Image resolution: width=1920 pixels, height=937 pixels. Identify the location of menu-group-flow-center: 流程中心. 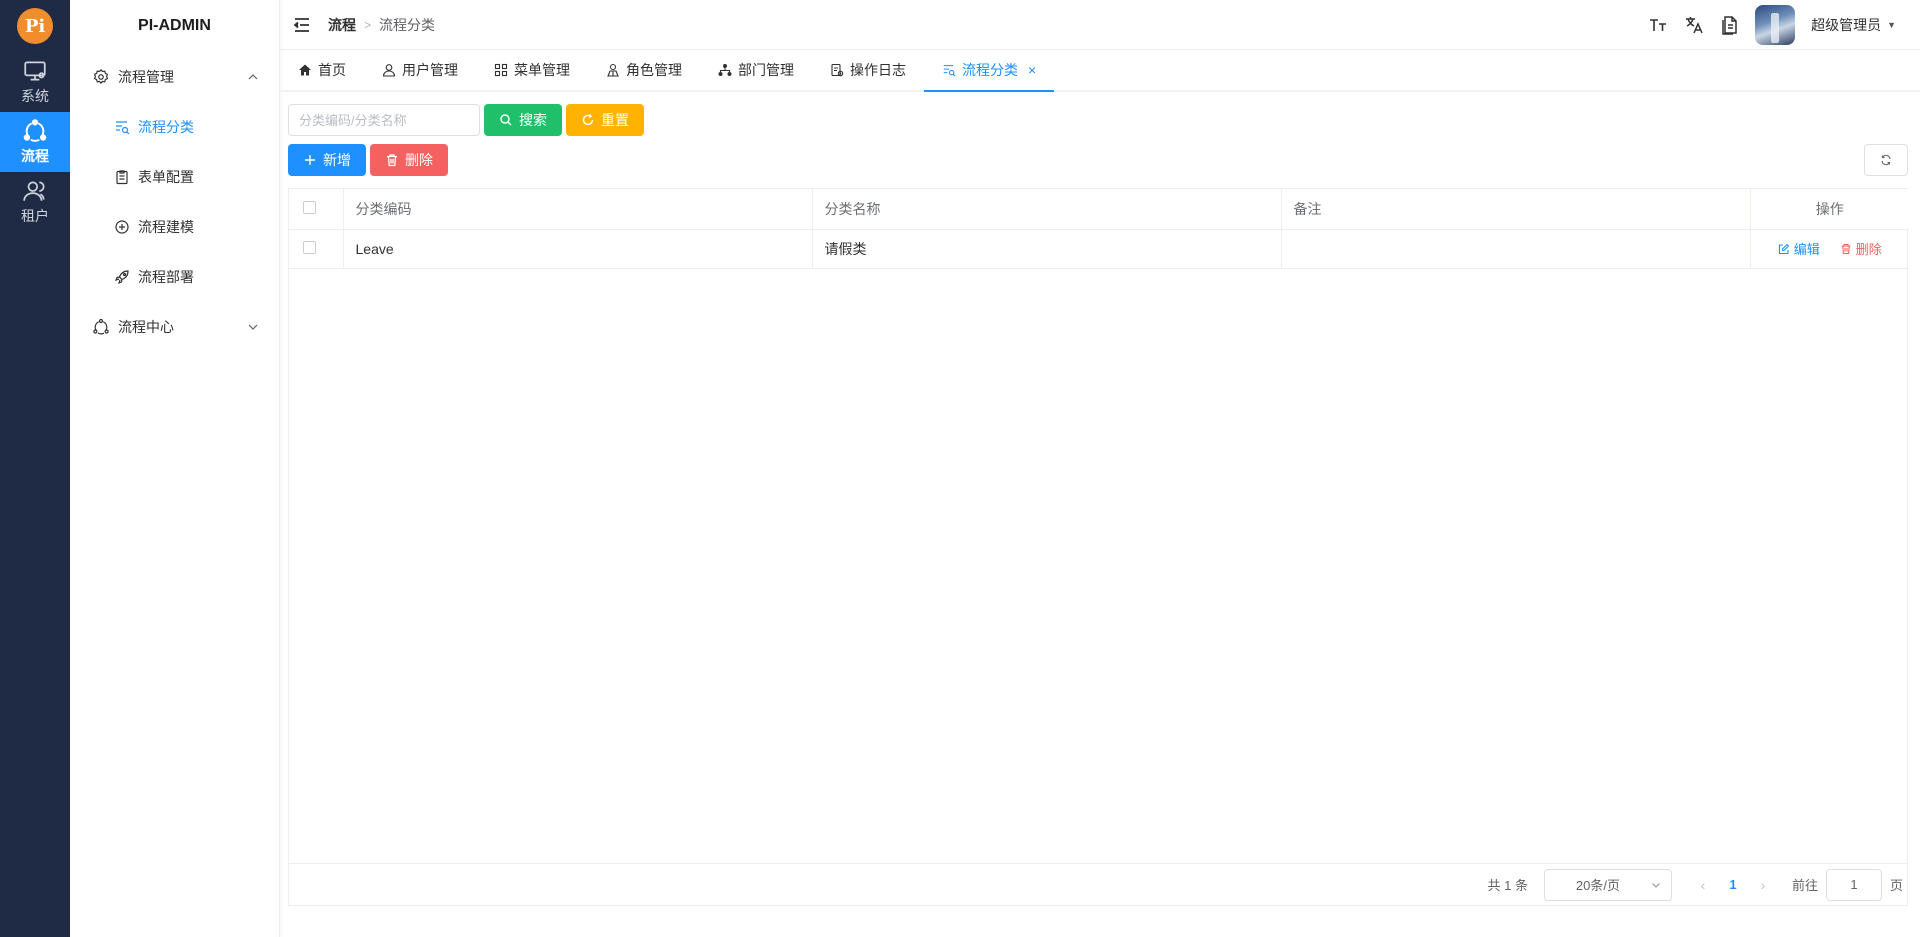
(174, 327).